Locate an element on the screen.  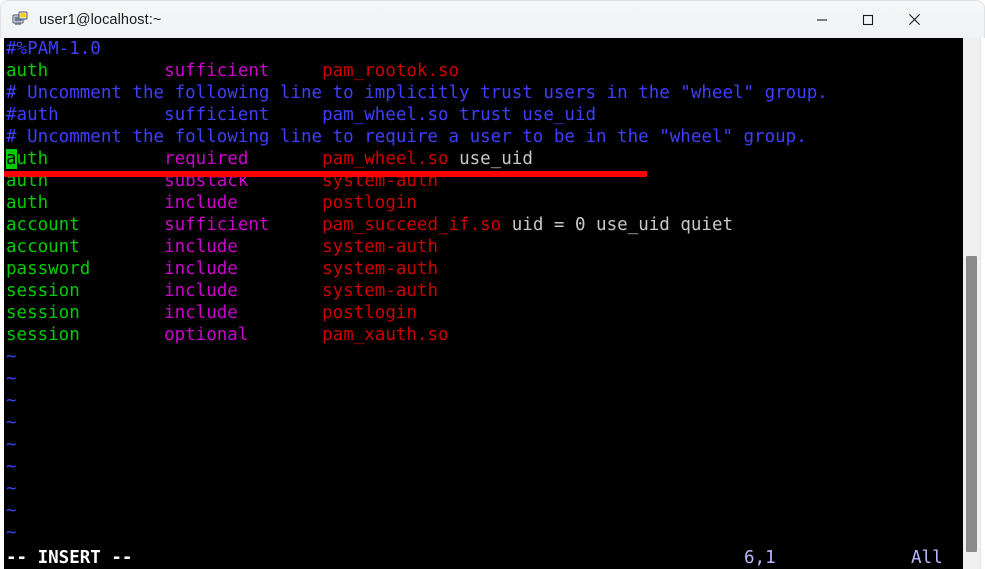
line-segment: #%PAM-1.0 is located at coordinates (53, 49).